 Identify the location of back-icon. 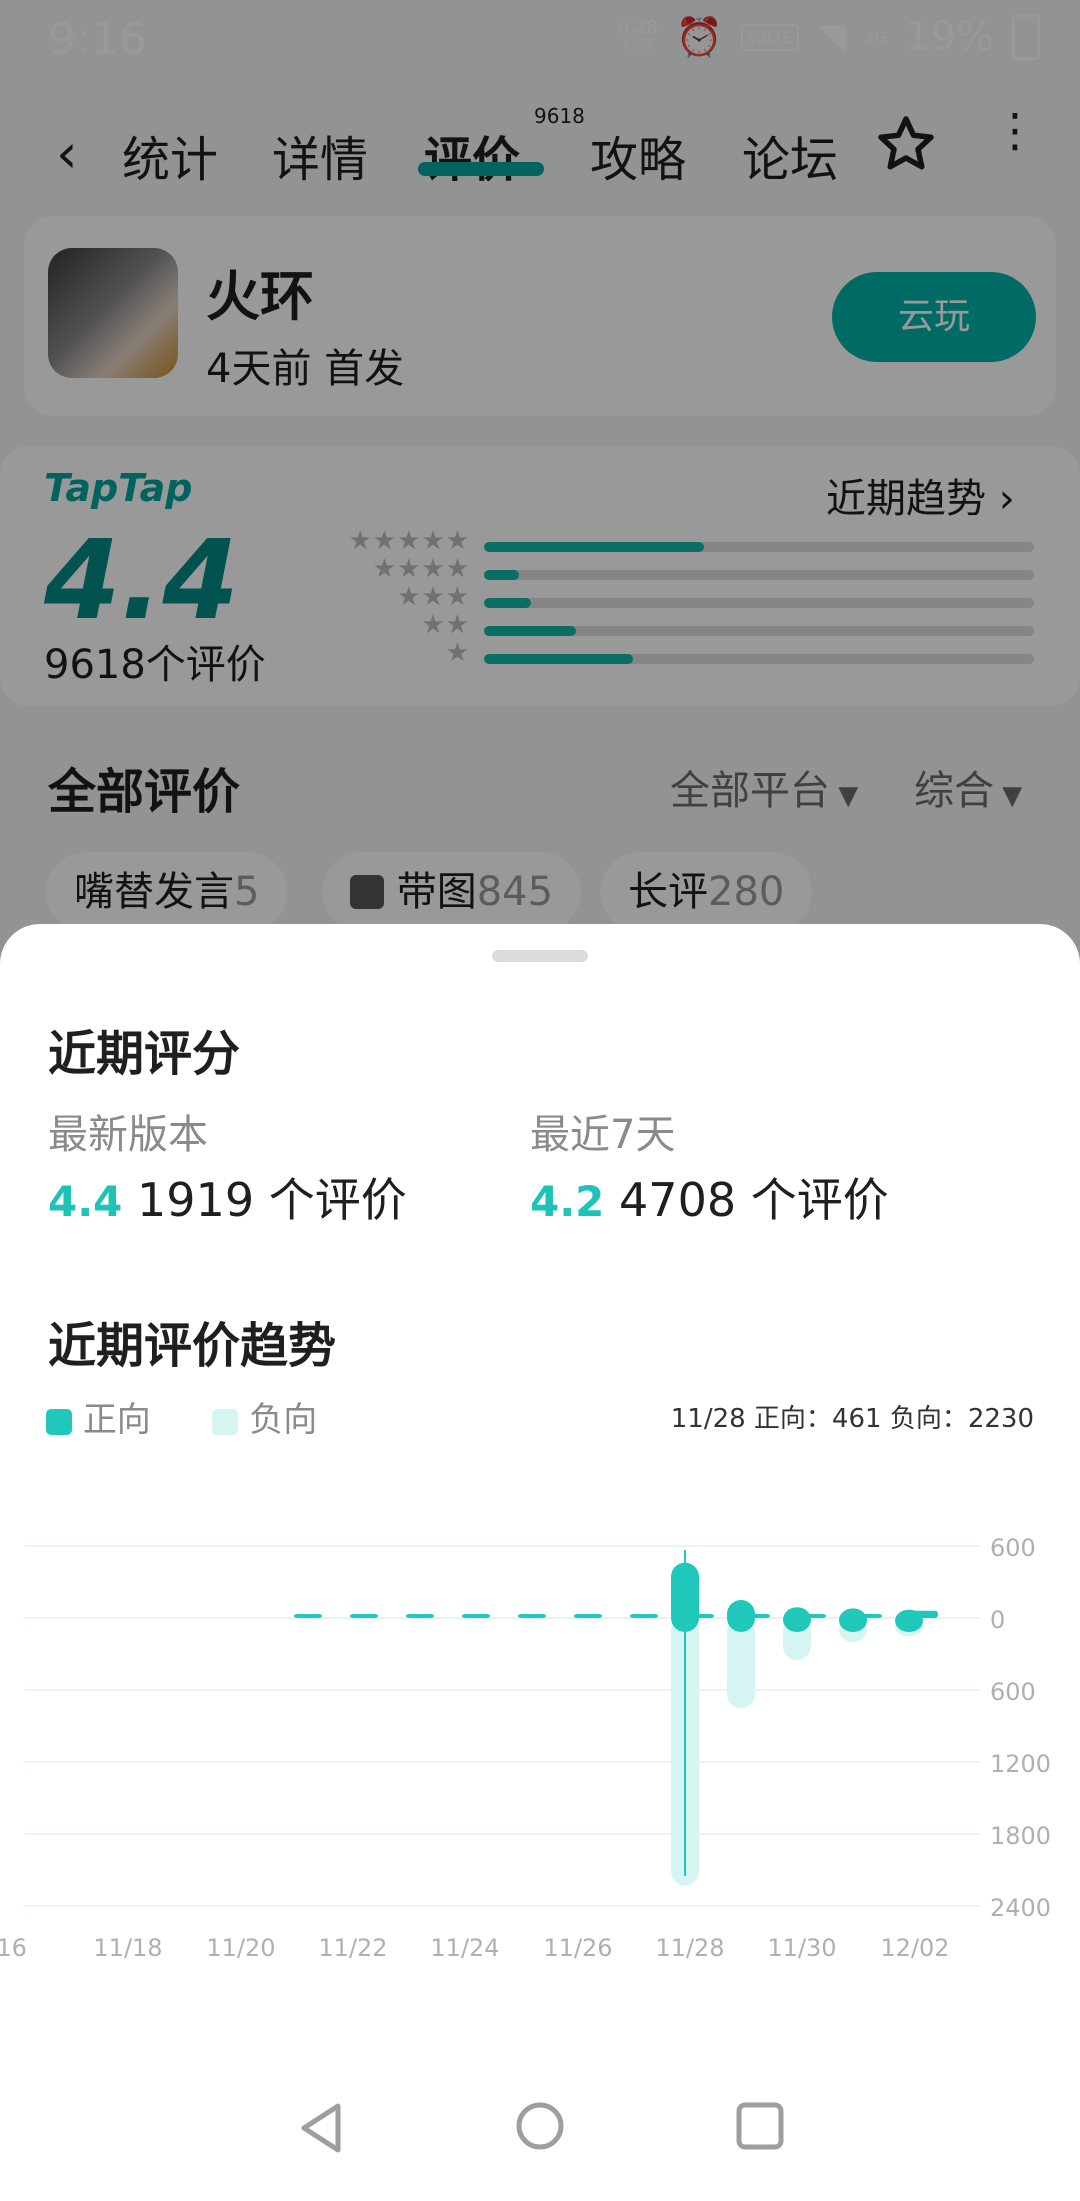
(321, 2128).